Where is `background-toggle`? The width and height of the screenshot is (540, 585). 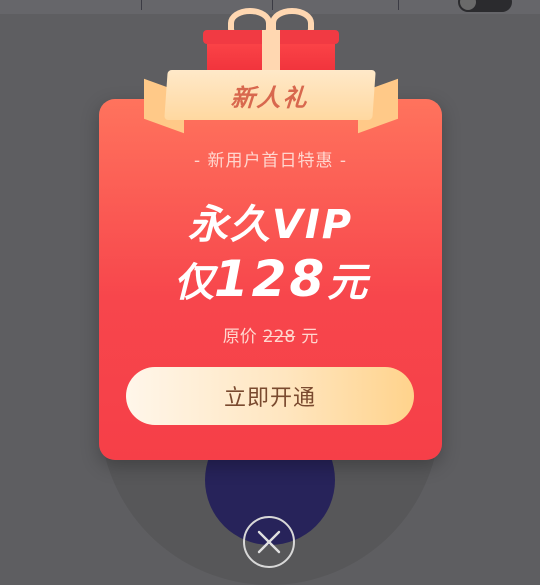
background-toggle is located at coordinates (485, 6).